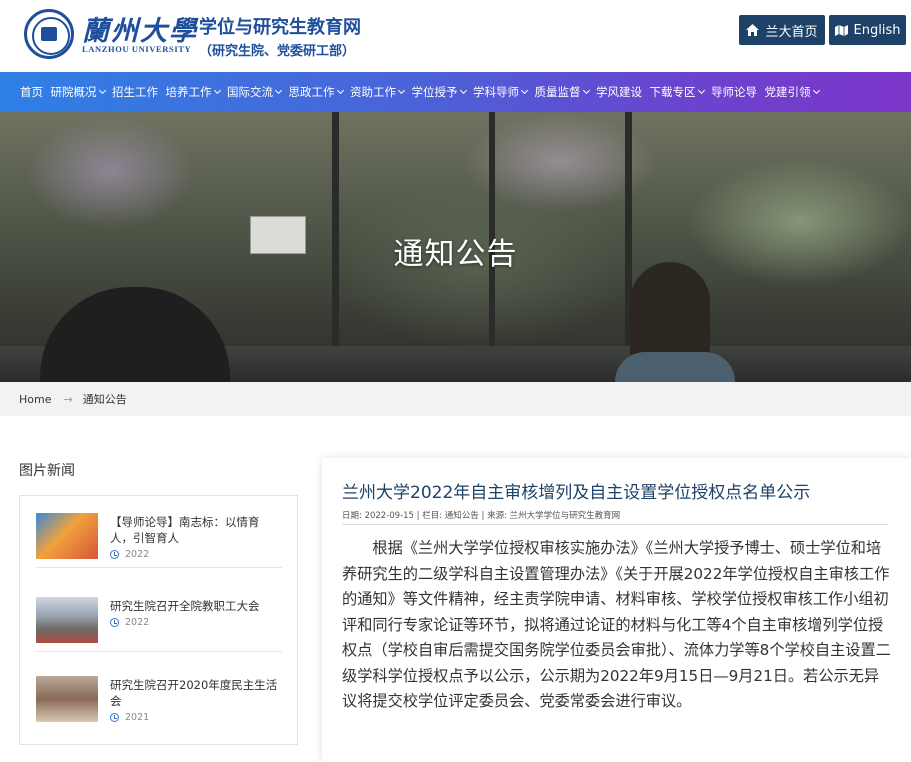  What do you see at coordinates (250, 92) in the screenshot?
I see `nav-label: 国际交流` at bounding box center [250, 92].